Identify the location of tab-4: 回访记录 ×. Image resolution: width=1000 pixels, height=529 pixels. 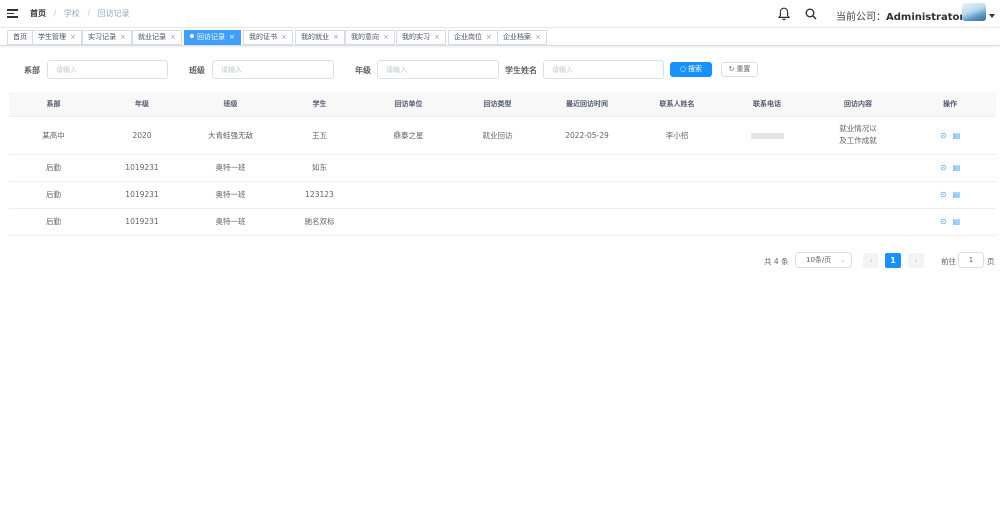
(212, 37).